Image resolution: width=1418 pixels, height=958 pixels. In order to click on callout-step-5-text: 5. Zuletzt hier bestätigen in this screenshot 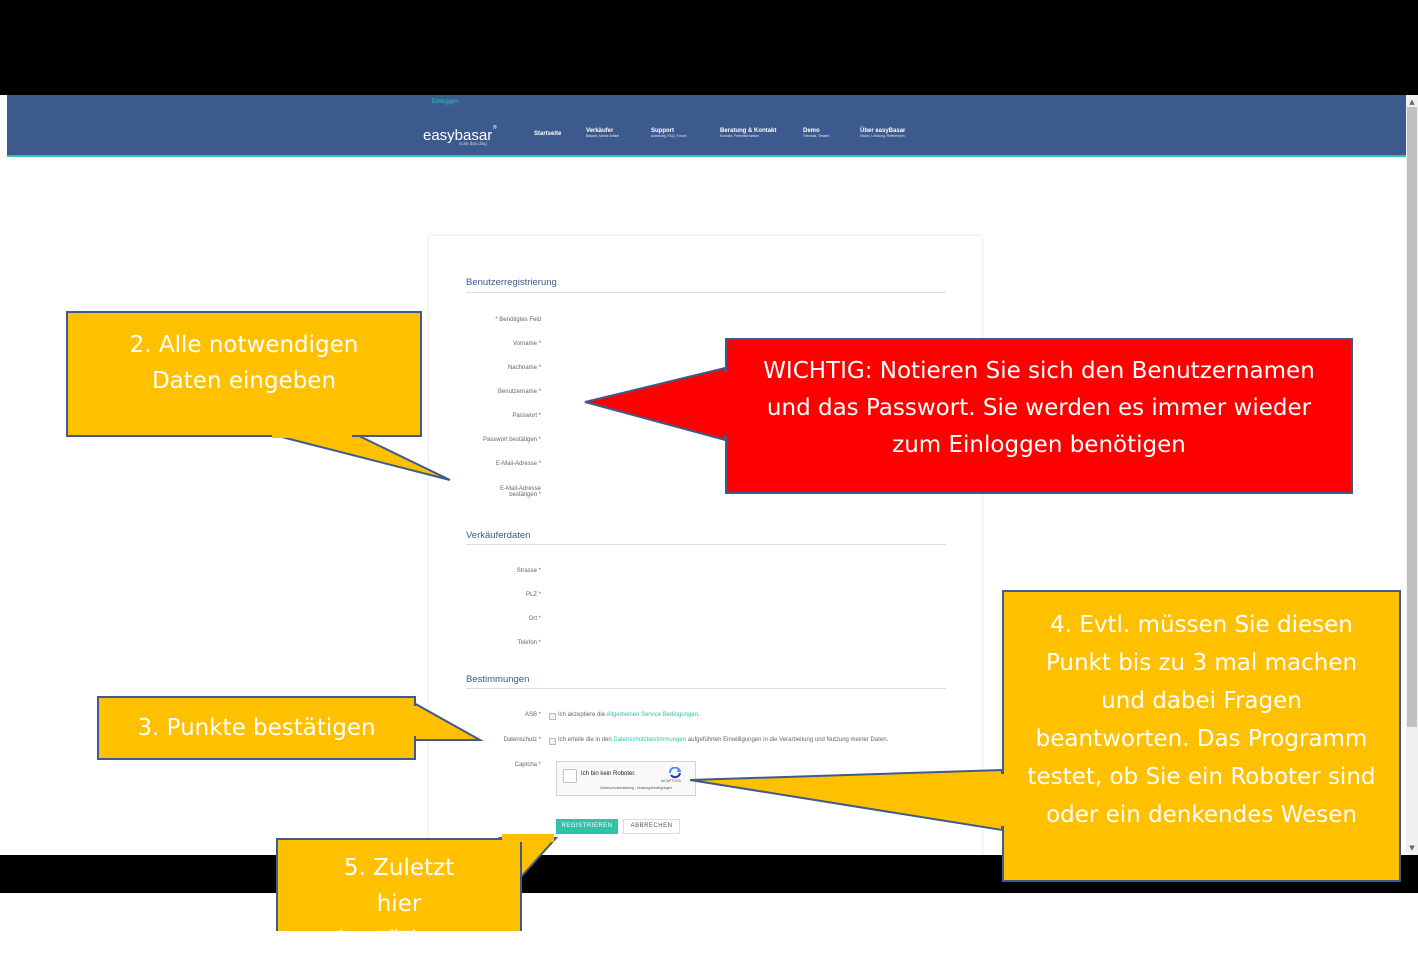, I will do `click(399, 904)`.